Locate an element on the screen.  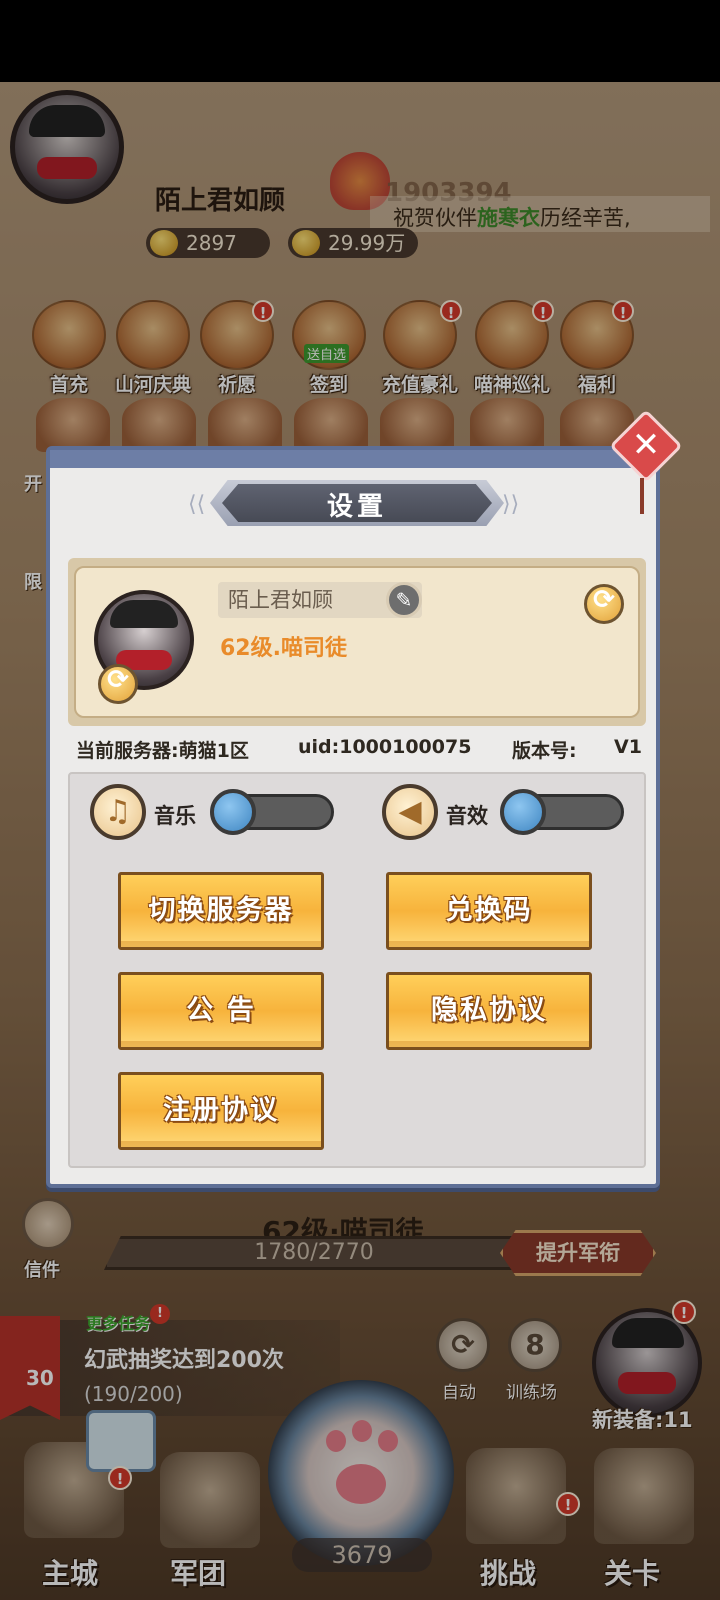
music-label: 音乐 is located at coordinates (175, 816).